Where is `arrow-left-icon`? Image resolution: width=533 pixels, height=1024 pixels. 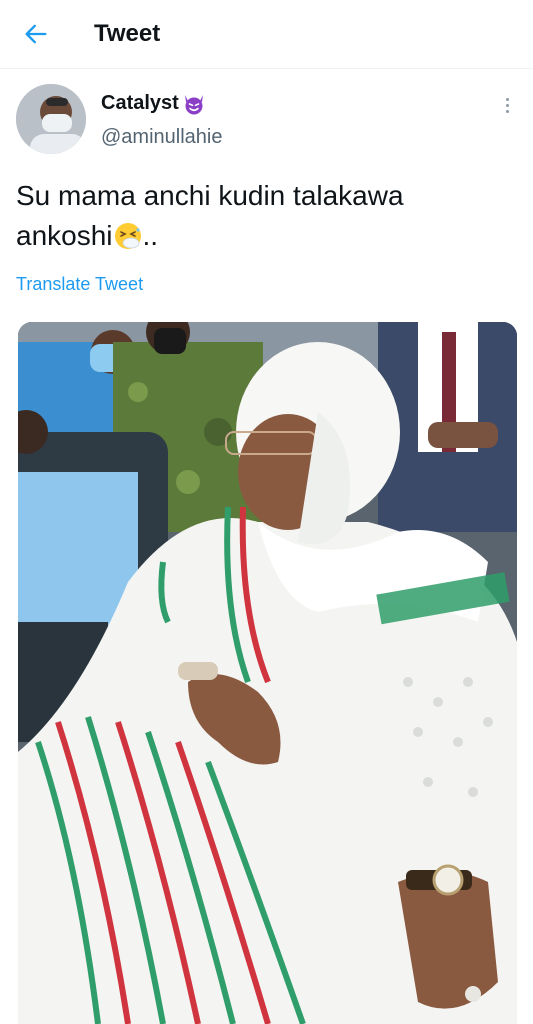
arrow-left-icon is located at coordinates (36, 34).